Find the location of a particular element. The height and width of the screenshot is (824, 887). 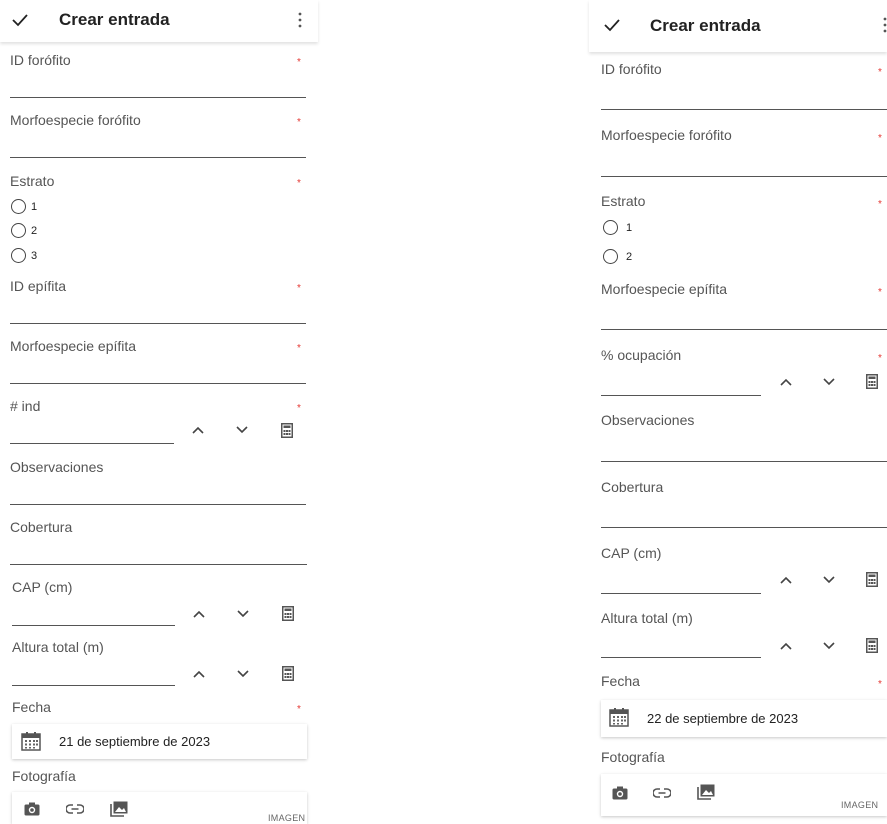

morfo-epifita-label: Morfoespecie epífita is located at coordinates (73, 346).